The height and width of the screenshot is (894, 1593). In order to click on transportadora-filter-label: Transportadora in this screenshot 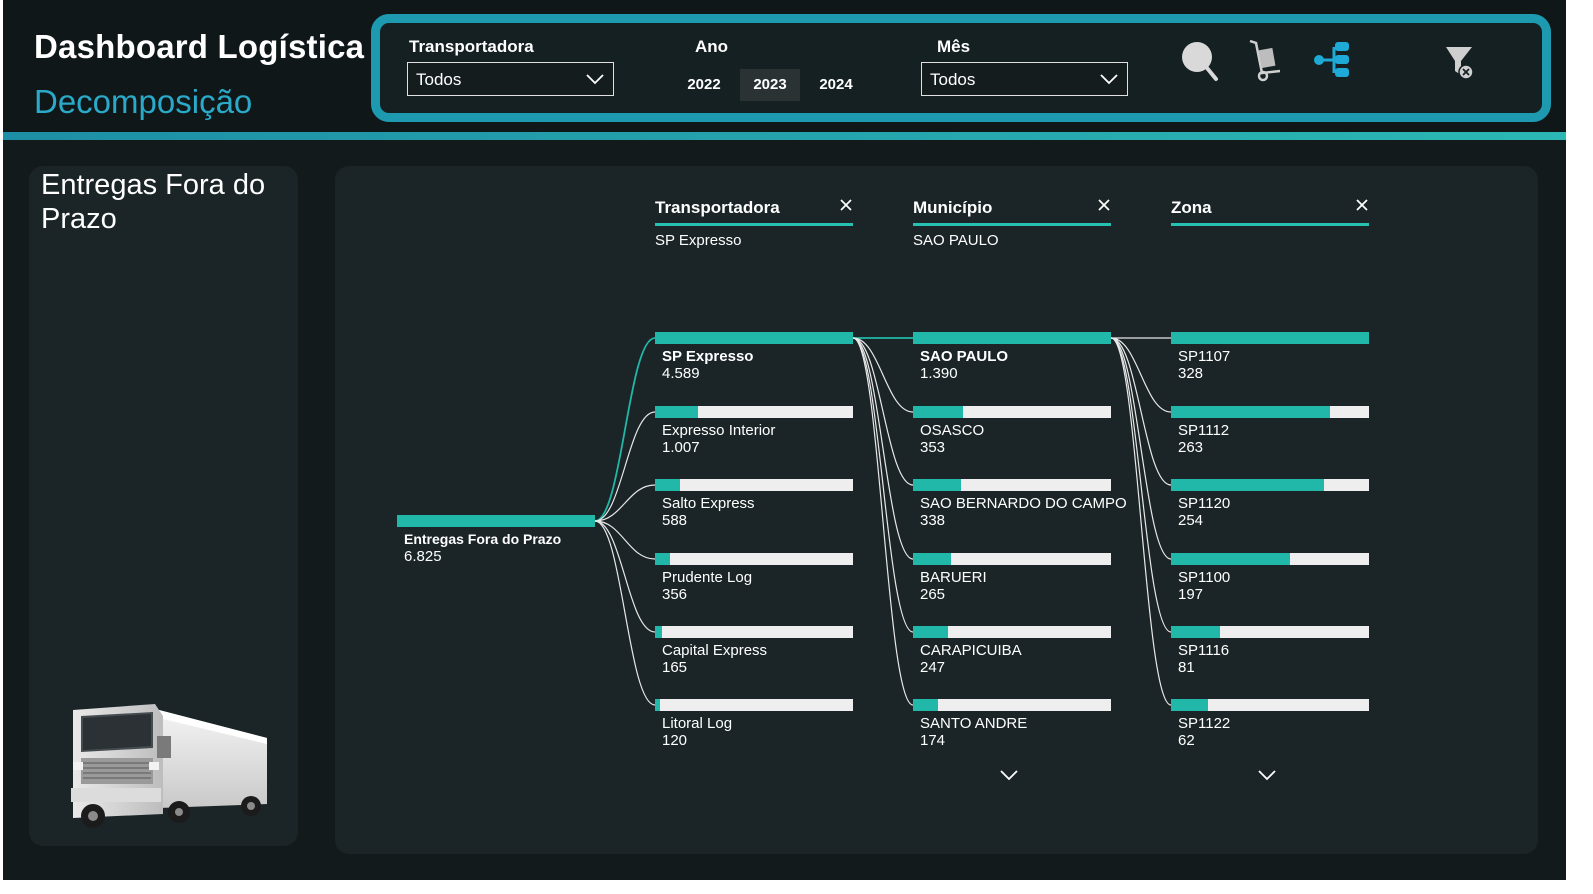, I will do `click(471, 46)`.